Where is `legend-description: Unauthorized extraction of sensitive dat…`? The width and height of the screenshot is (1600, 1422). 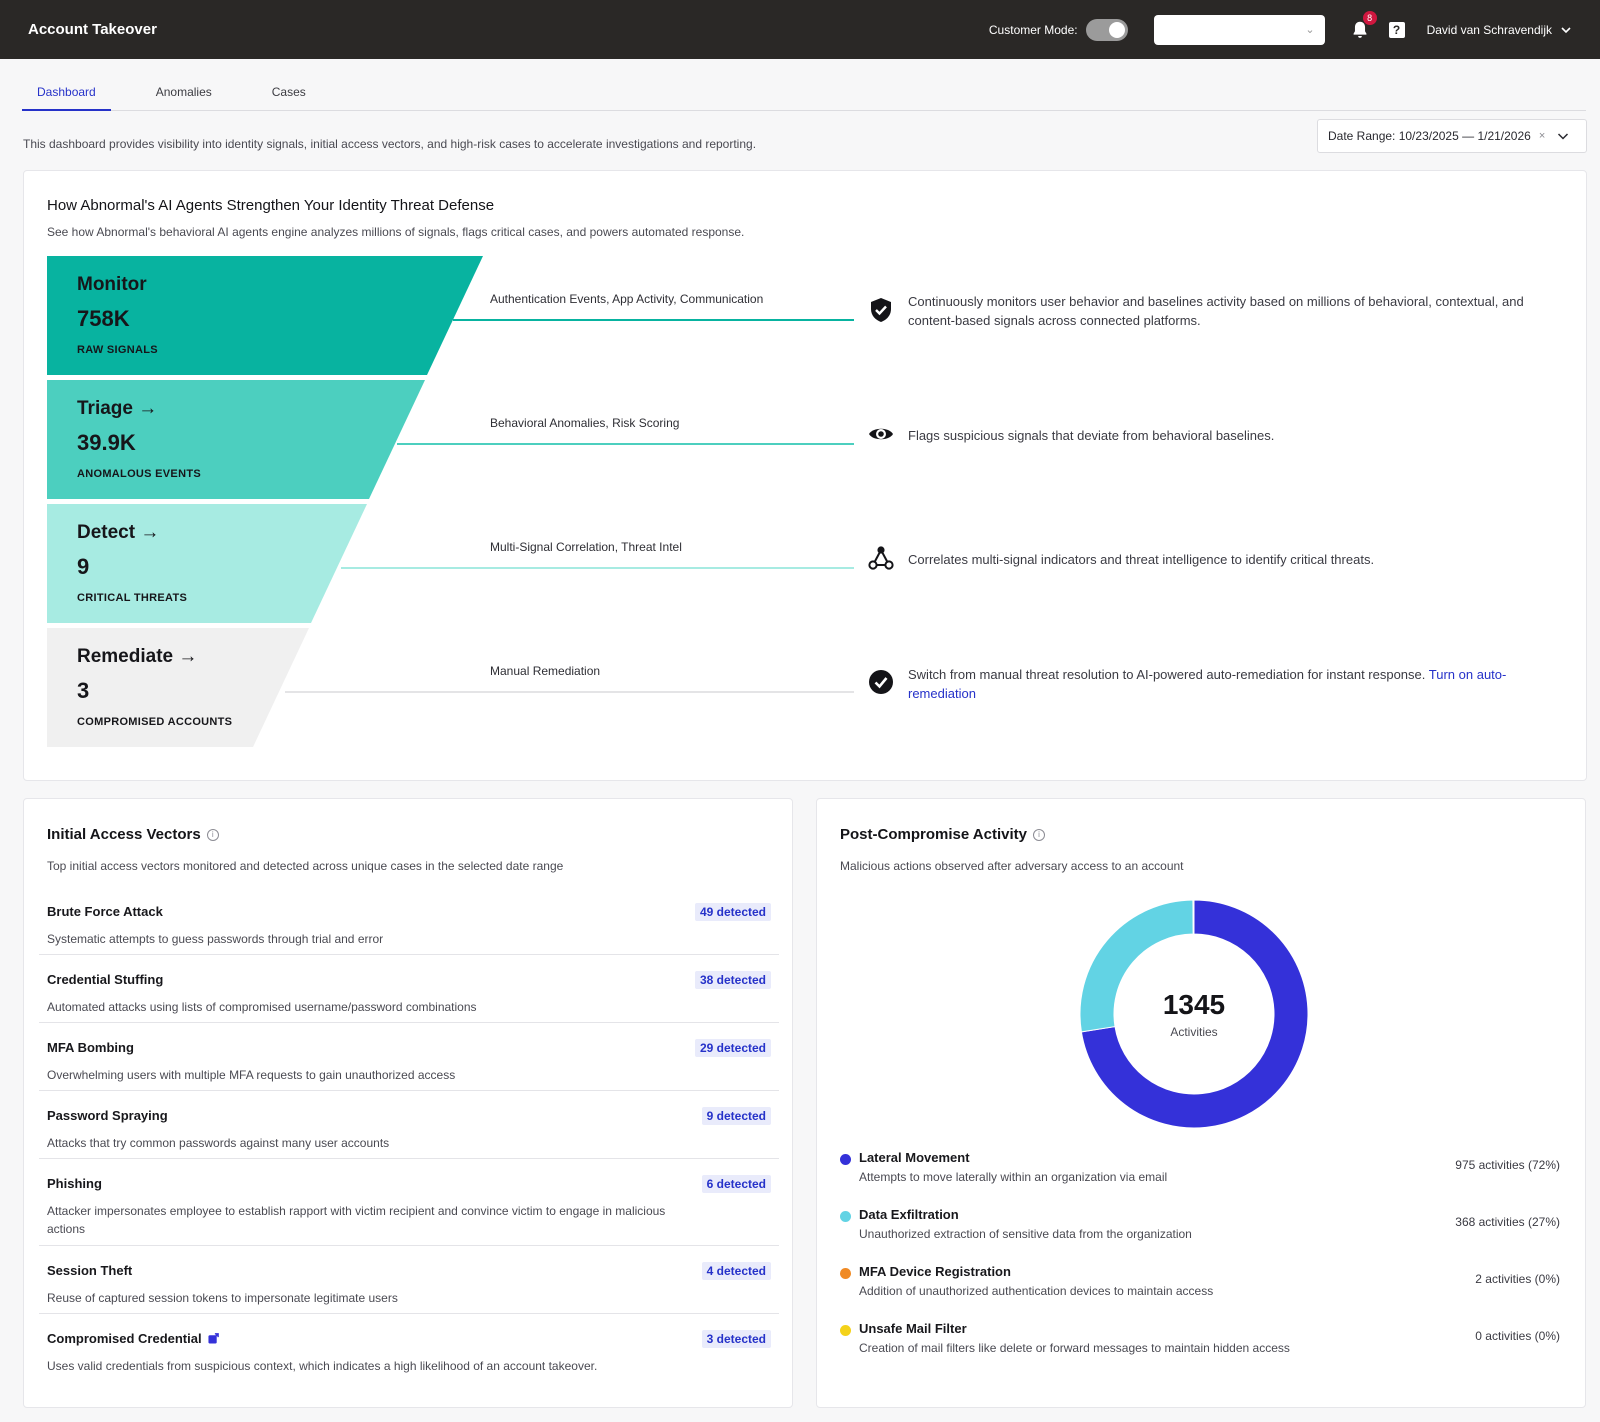
legend-description: Unauthorized extraction of sensitive dat… is located at coordinates (1025, 1234).